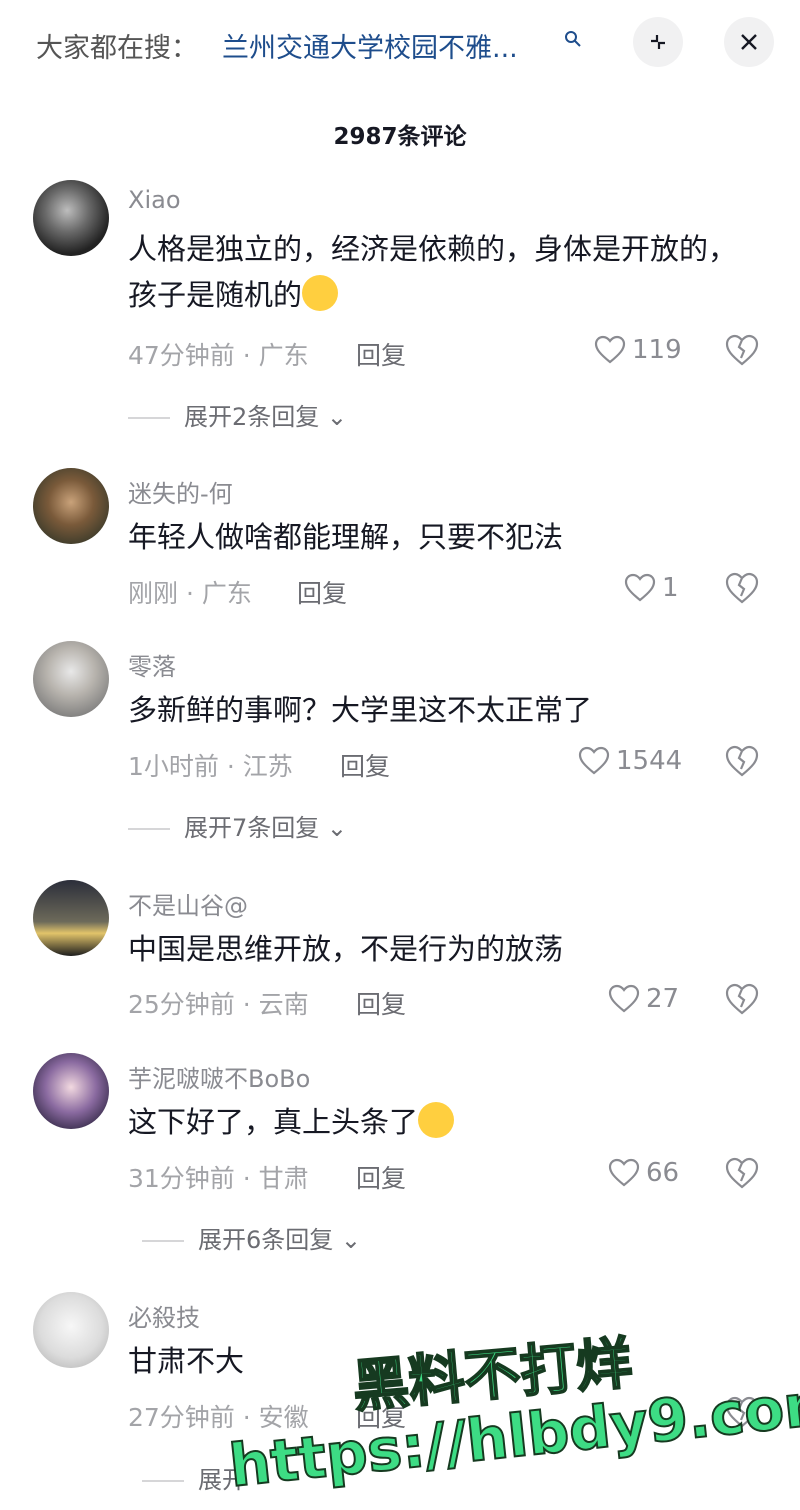 Image resolution: width=800 pixels, height=1510 pixels. Describe the element at coordinates (573, 39) in the screenshot. I see `search-icon` at that location.